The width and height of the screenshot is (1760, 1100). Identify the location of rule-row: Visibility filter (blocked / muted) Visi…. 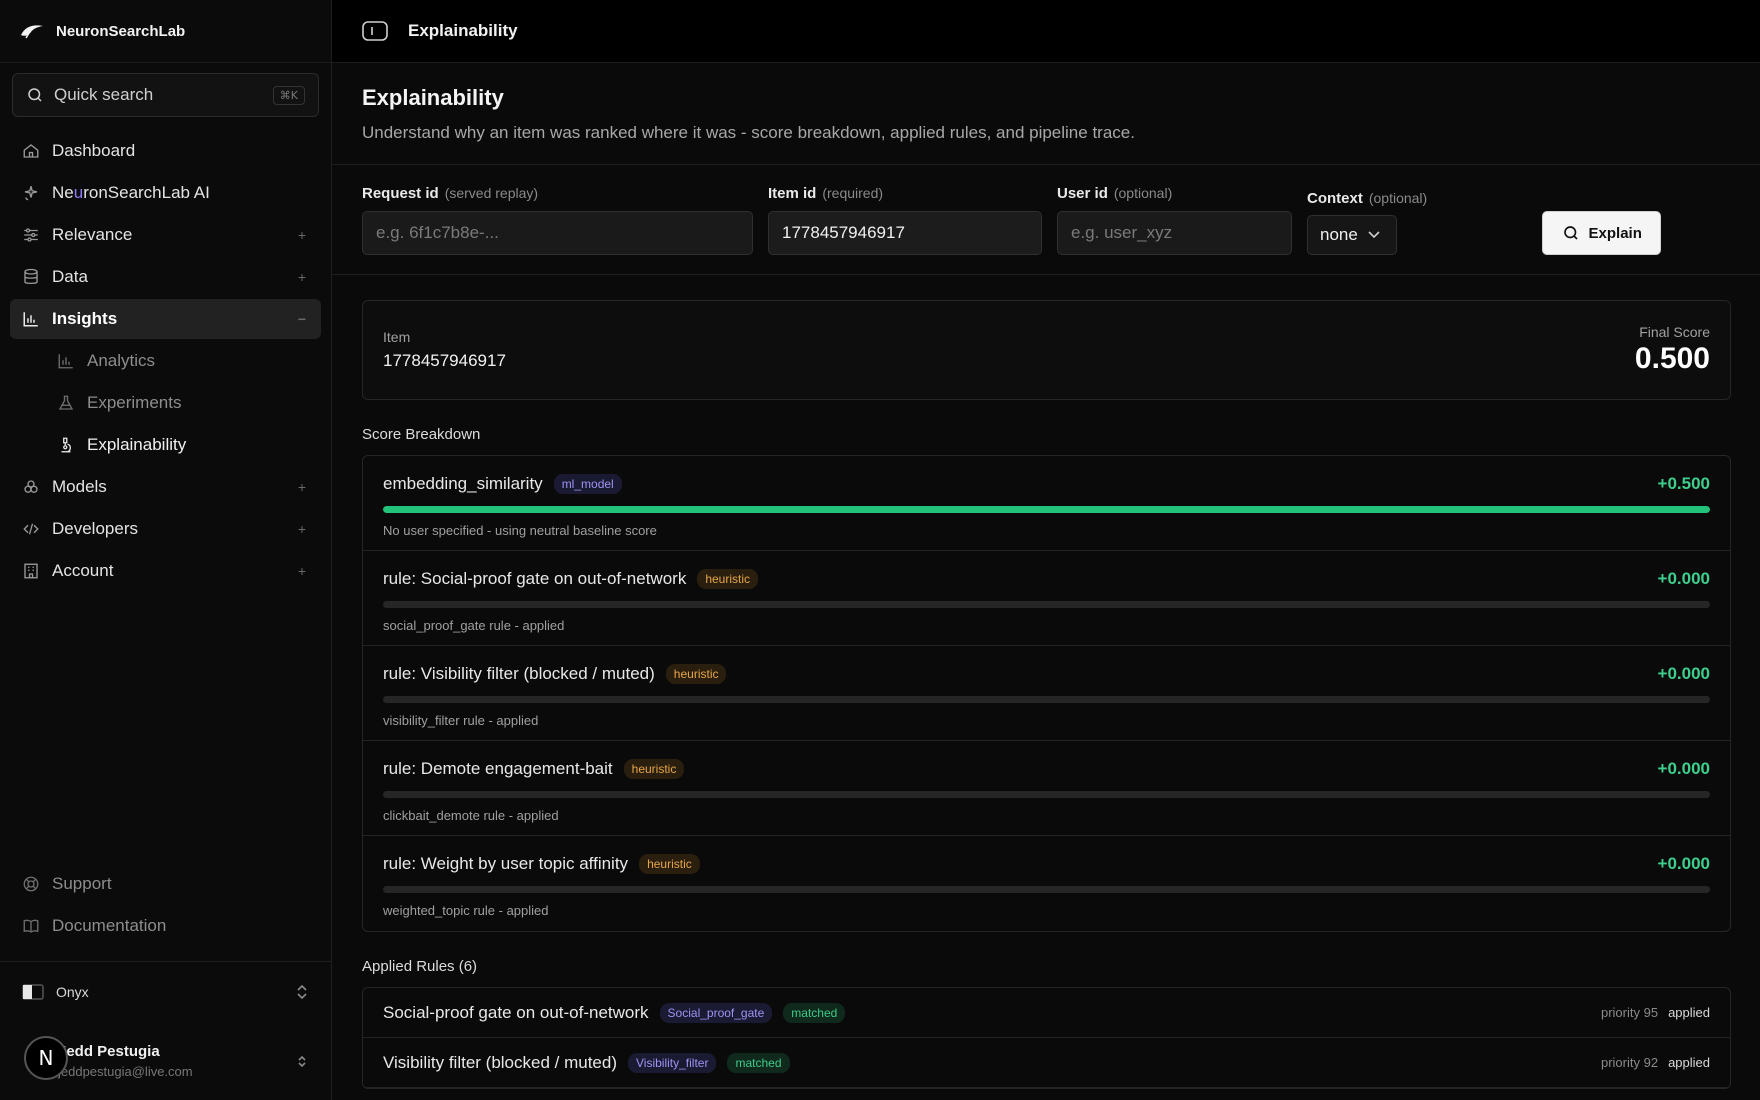
(1046, 1063).